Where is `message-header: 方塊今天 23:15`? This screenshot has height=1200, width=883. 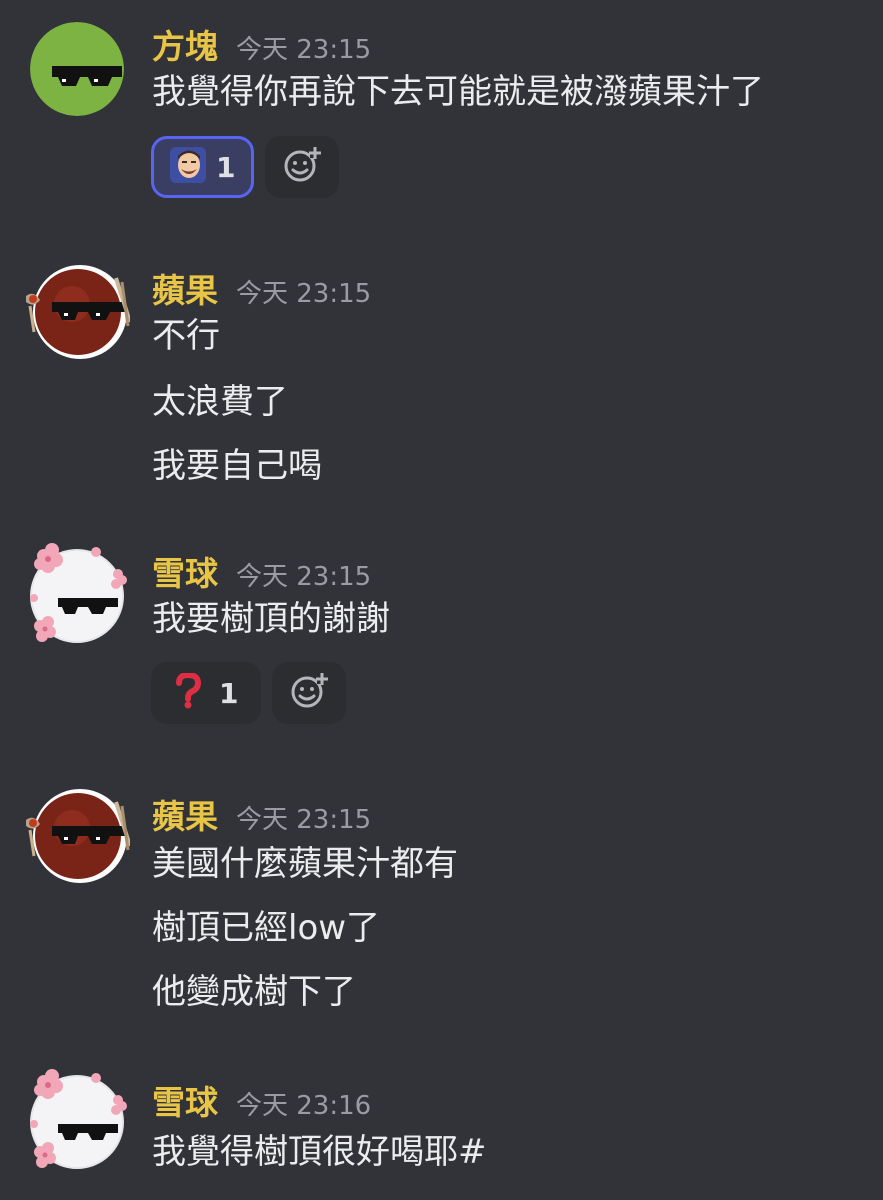 message-header: 方塊今天 23:15 is located at coordinates (261, 44).